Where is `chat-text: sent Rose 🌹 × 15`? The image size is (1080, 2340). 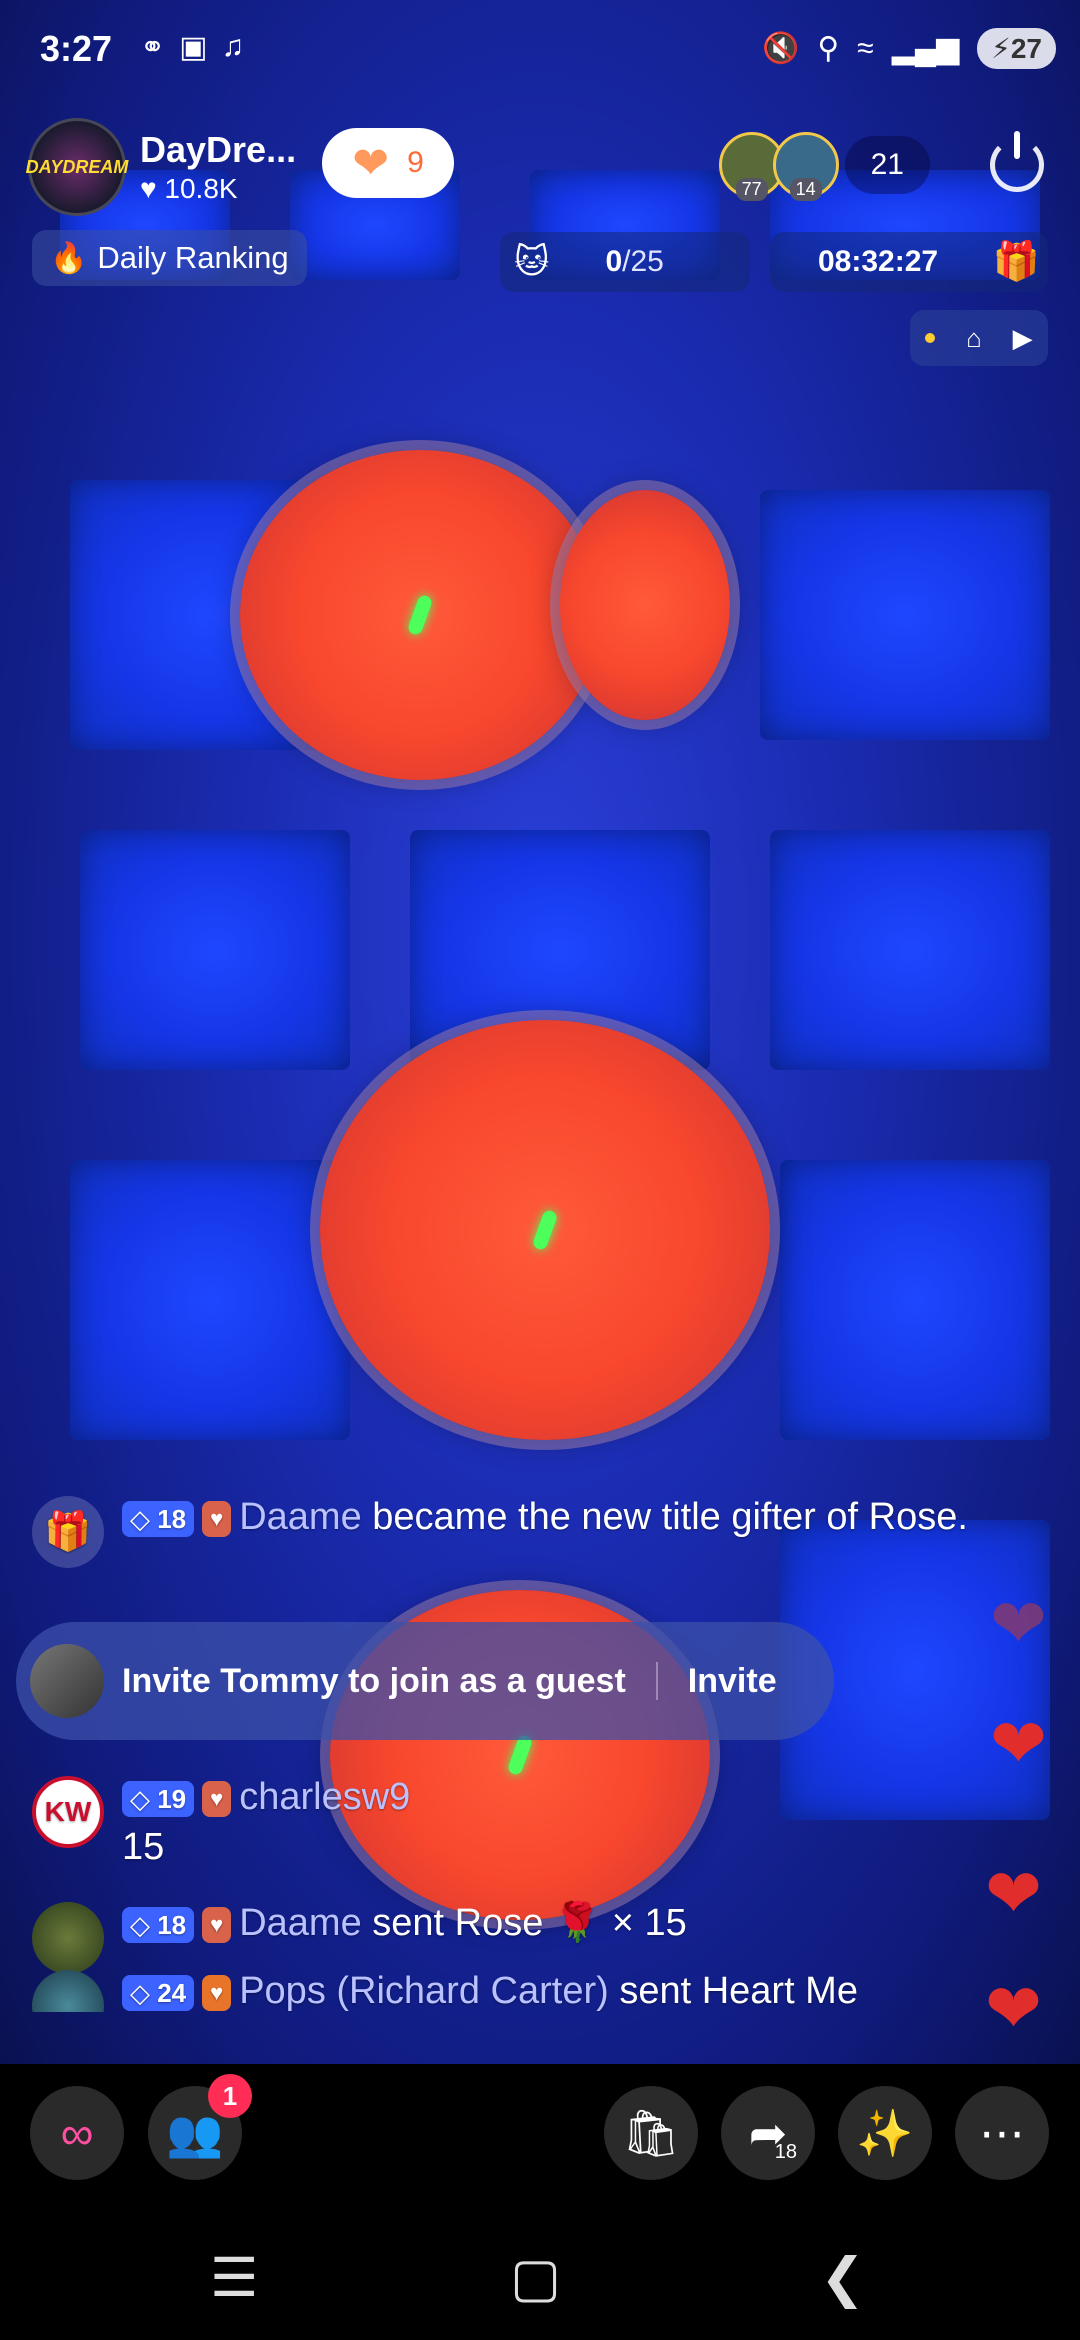
chat-text: sent Rose 🌹 × 15 is located at coordinates (524, 1923).